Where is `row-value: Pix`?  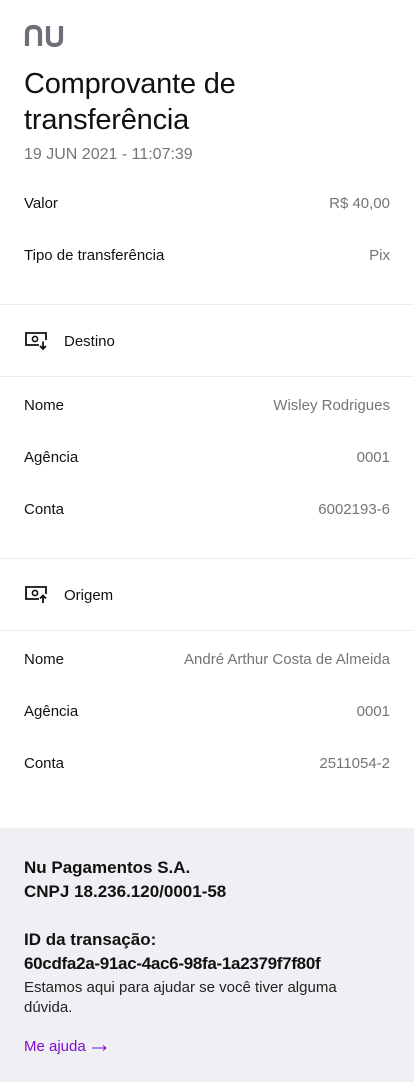
row-value: Pix is located at coordinates (379, 255).